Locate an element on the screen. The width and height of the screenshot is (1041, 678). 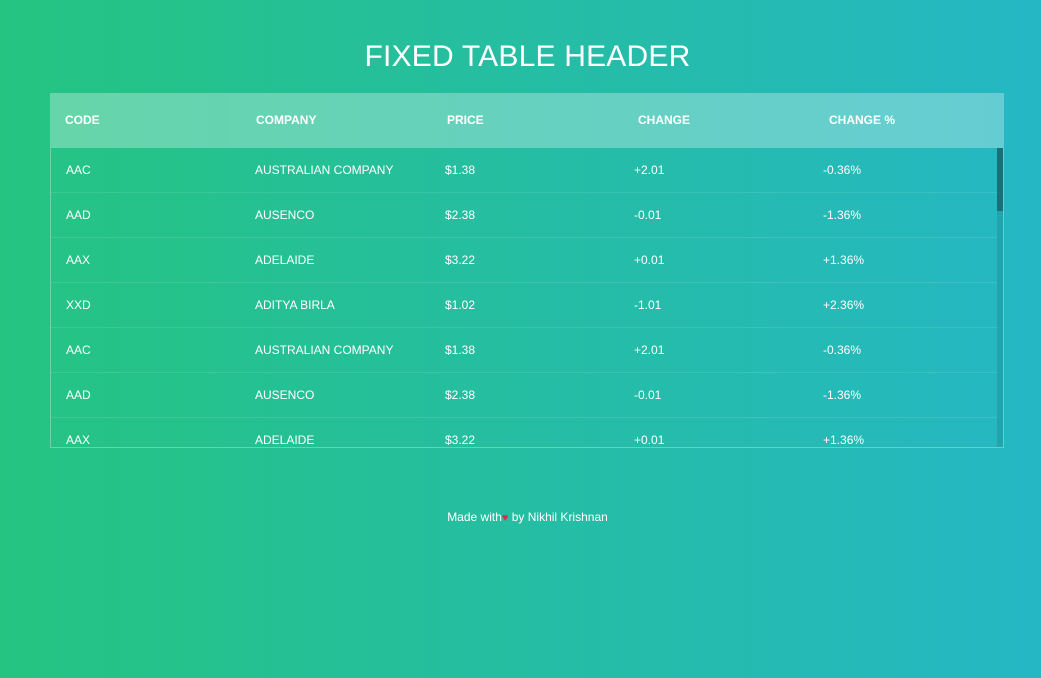
header-change-percent: CHANGE % is located at coordinates (862, 120).